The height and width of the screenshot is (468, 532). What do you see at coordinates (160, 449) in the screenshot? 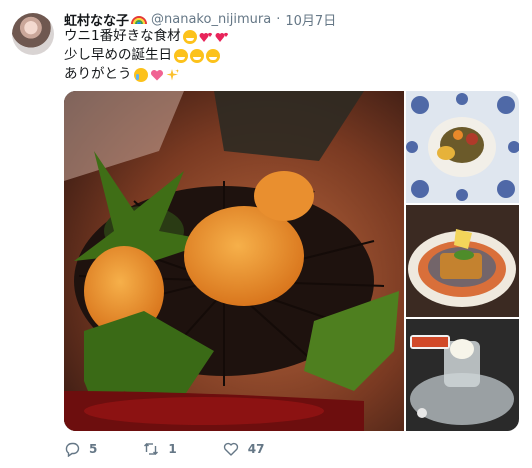
I see `retweet-button: 1` at bounding box center [160, 449].